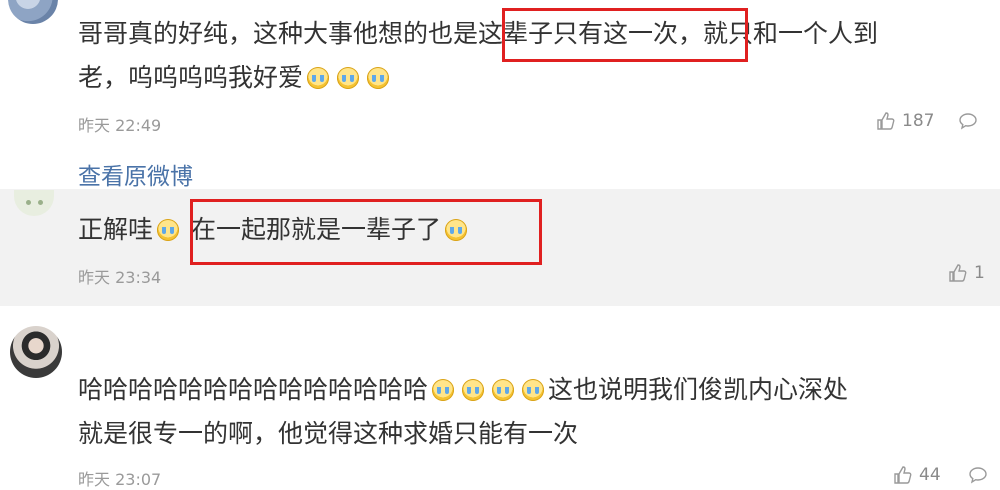  Describe the element at coordinates (698, 389) in the screenshot. I see `comment-3-text-line1b: 这也说明我们俊凯内心深处` at that location.